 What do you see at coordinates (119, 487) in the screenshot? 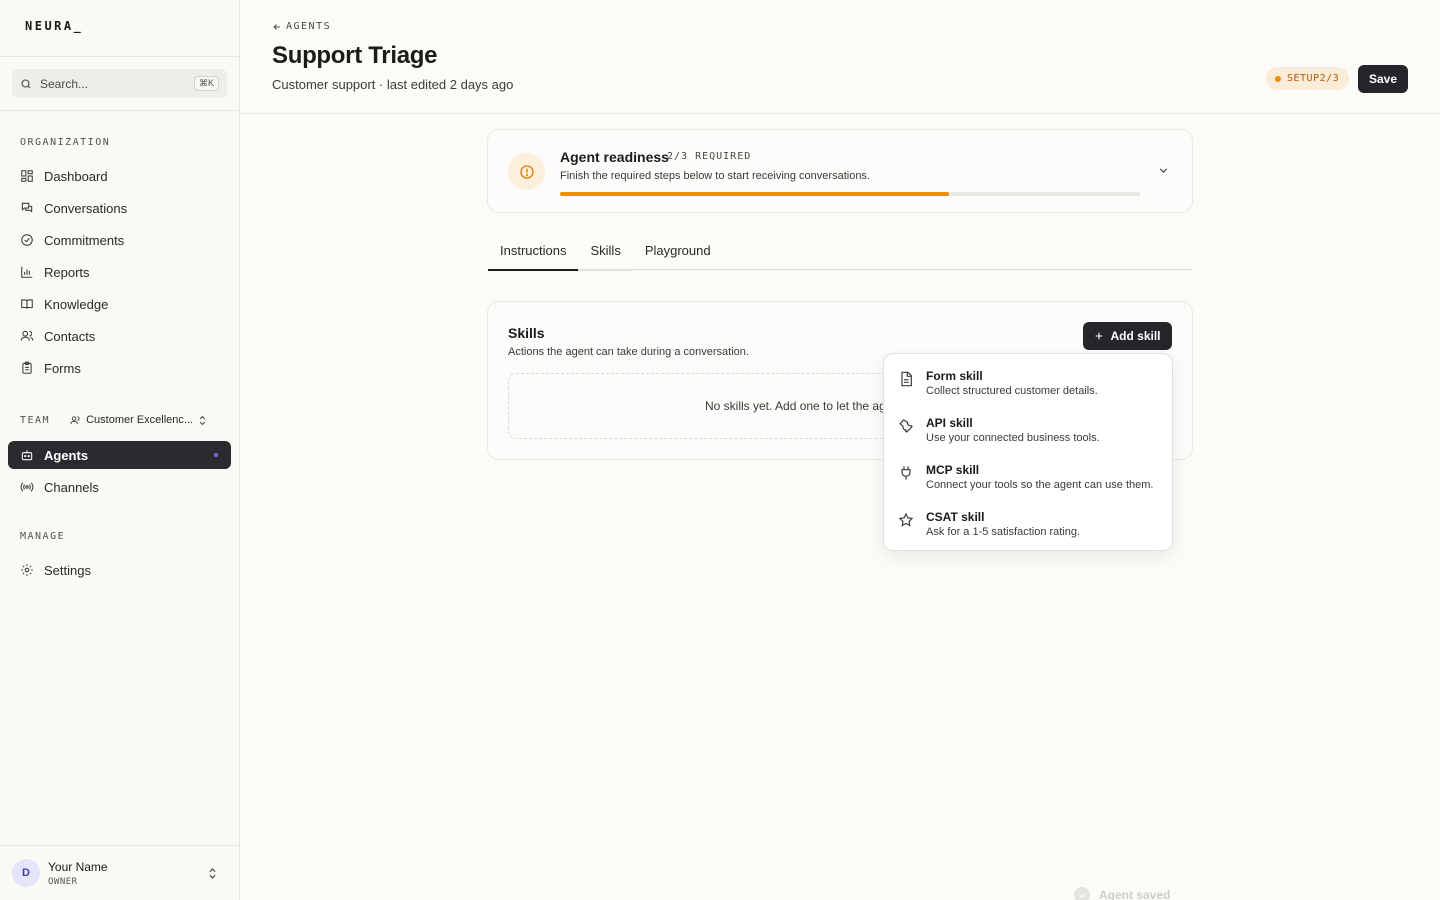
I see `sidebar-item-channels: Channels` at bounding box center [119, 487].